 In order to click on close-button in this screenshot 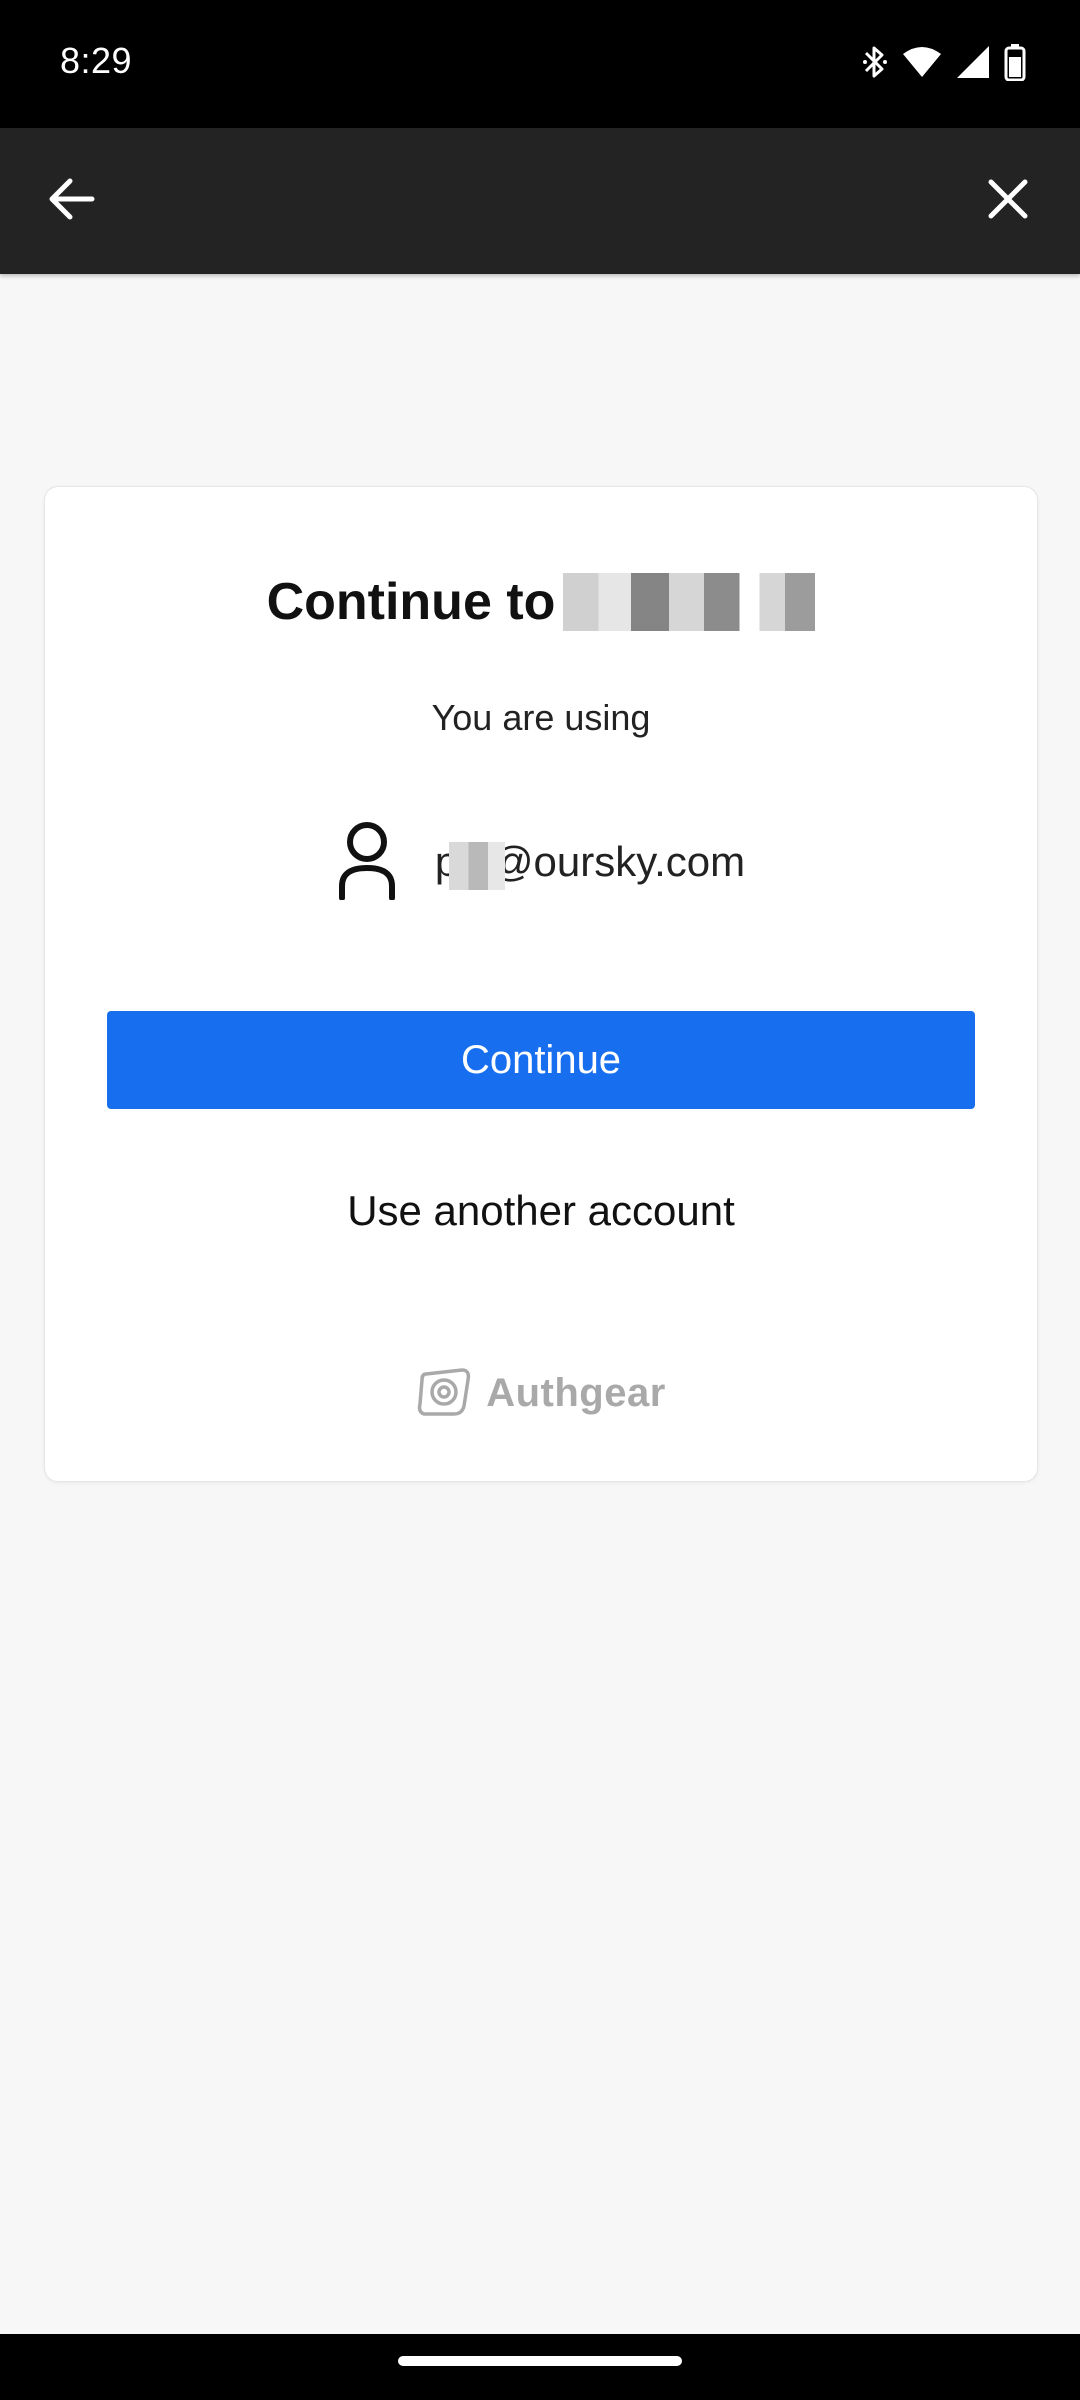, I will do `click(1008, 201)`.